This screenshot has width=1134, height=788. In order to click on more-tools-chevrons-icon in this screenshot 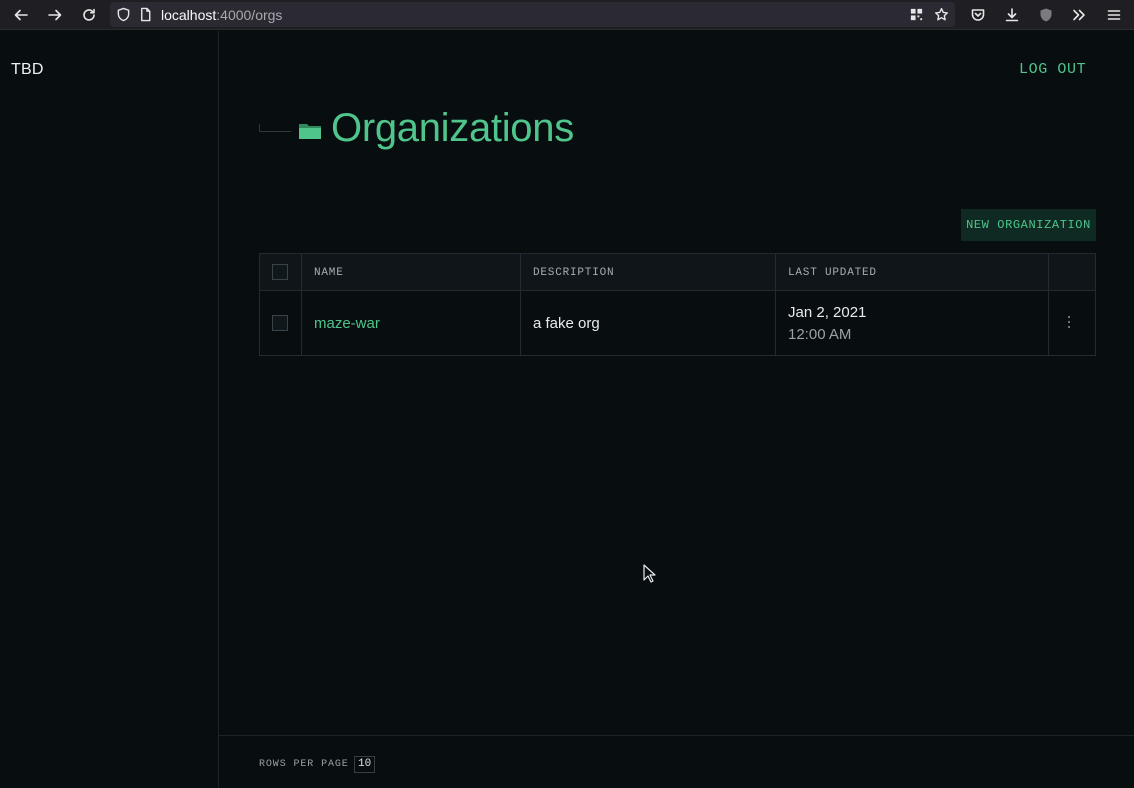, I will do `click(1079, 15)`.